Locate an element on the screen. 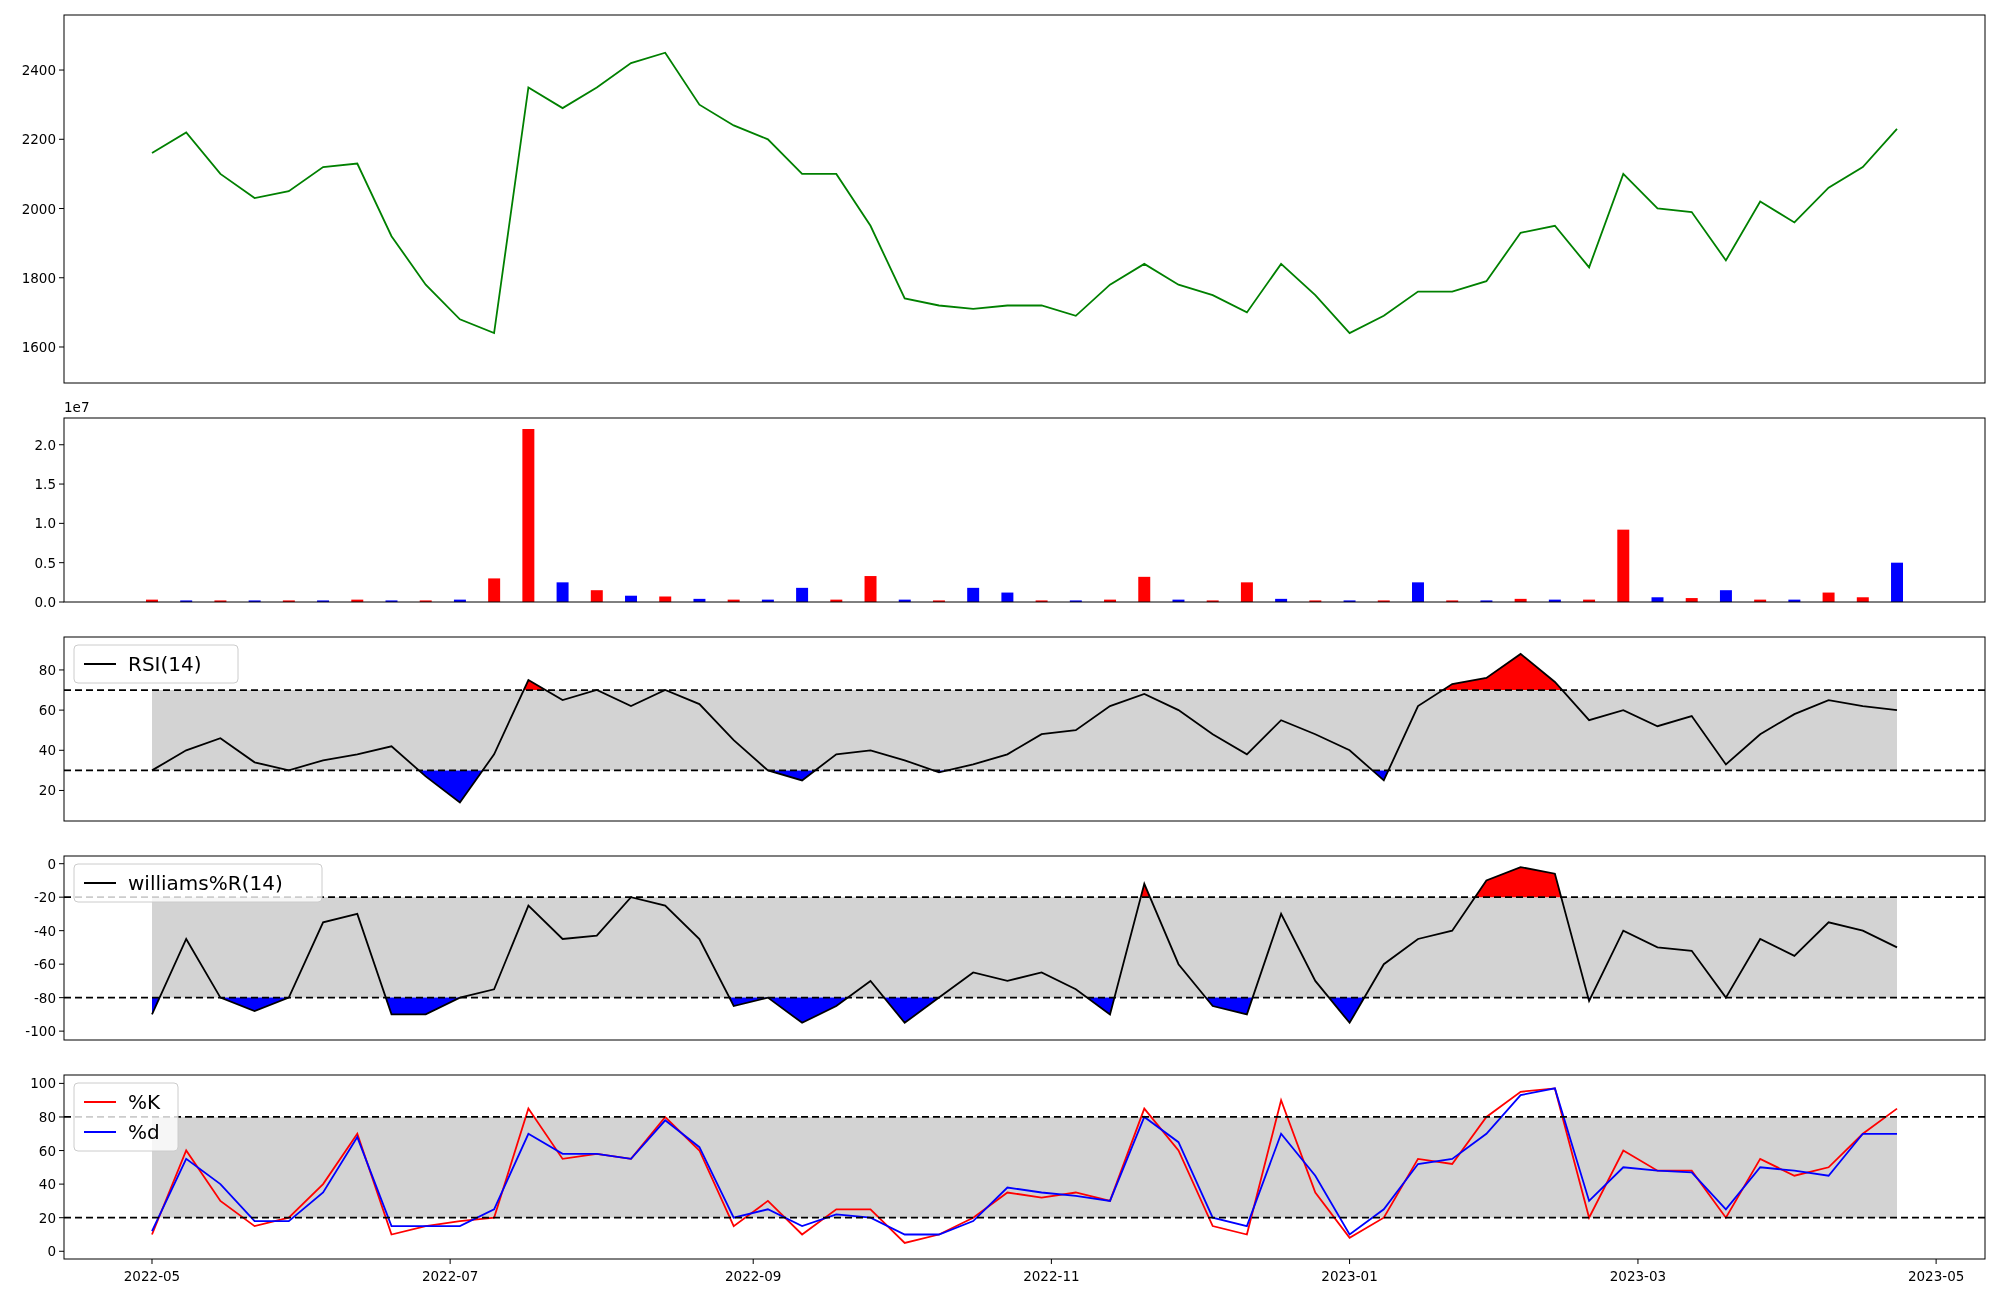  y-tick-label: -100 is located at coordinates (40, 1031).